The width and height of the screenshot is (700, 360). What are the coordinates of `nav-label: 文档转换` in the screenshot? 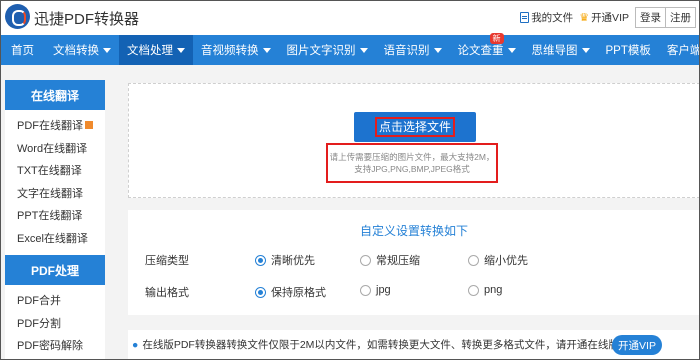 It's located at (76, 51).